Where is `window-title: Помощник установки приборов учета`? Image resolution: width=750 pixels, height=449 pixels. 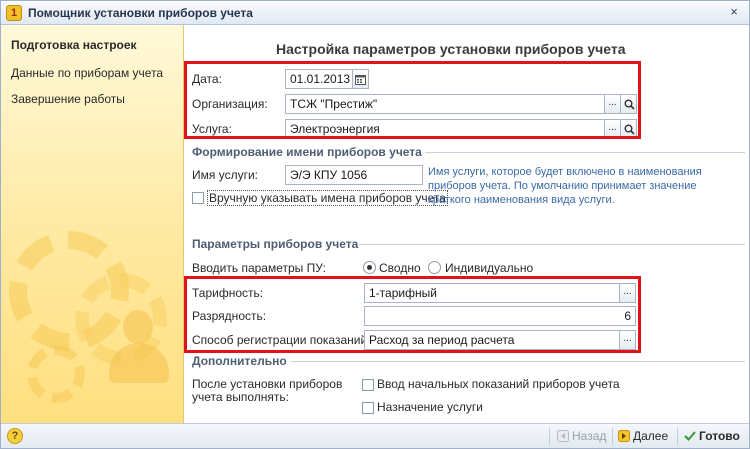
window-title: Помощник установки приборов учета is located at coordinates (140, 13).